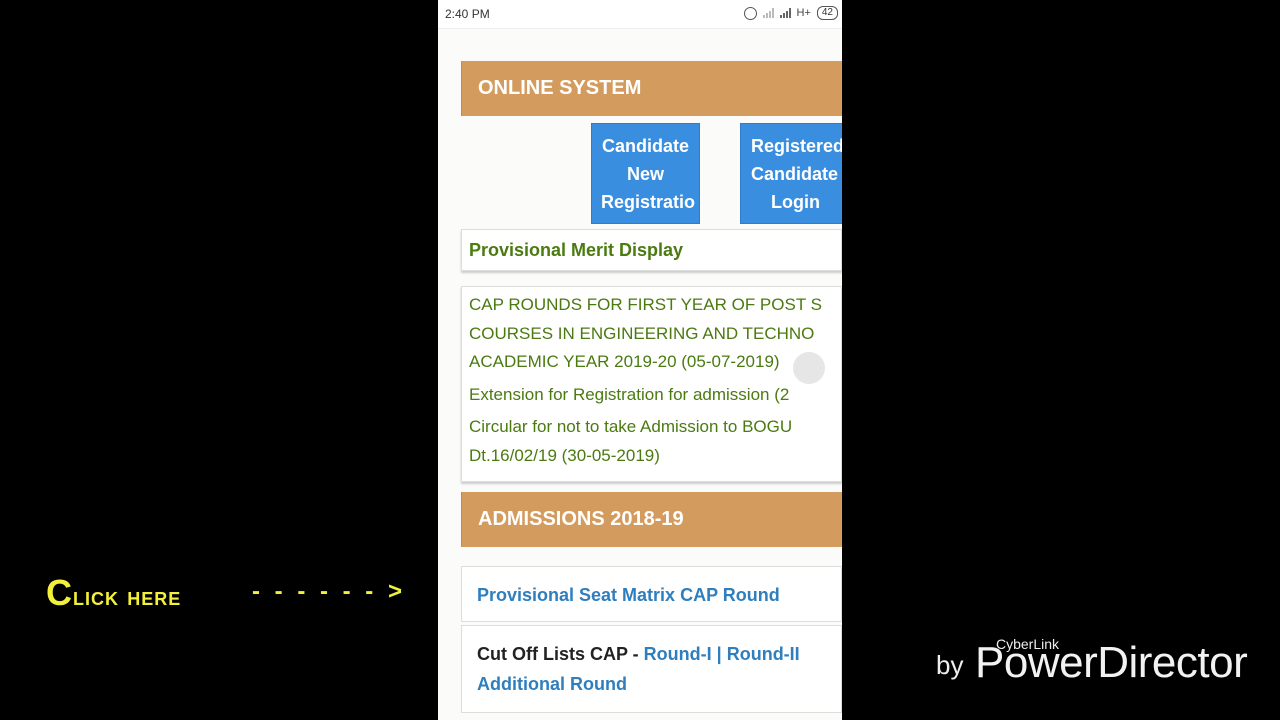  Describe the element at coordinates (642, 333) in the screenshot. I see `notice-line: COURSES IN ENGINEERING AND TECHNO` at that location.